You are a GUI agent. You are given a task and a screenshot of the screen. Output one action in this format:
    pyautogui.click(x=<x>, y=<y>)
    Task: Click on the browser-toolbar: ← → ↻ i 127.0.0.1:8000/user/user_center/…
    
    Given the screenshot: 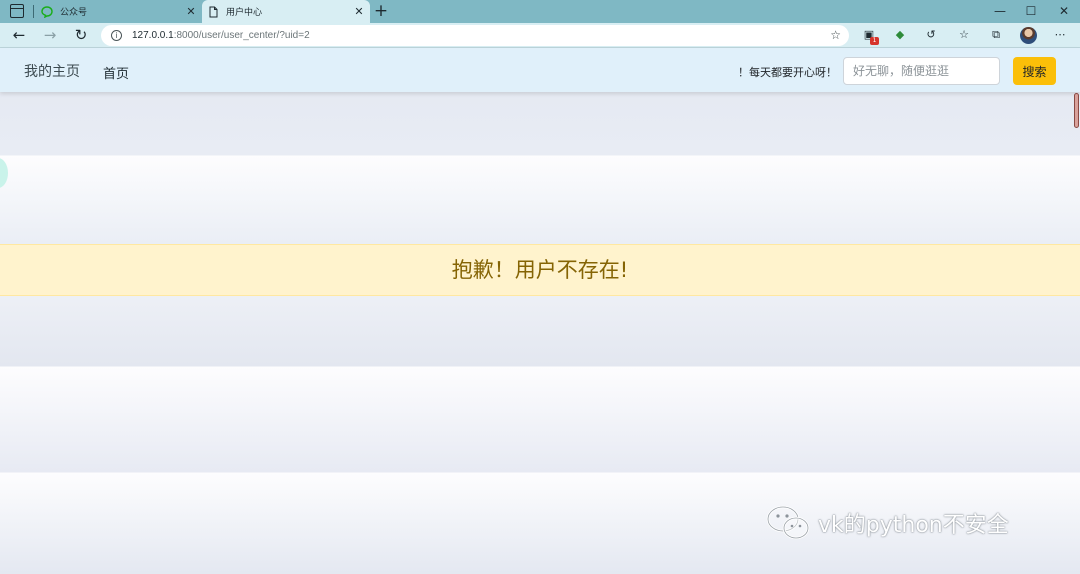 What is the action you would take?
    pyautogui.click(x=540, y=35)
    